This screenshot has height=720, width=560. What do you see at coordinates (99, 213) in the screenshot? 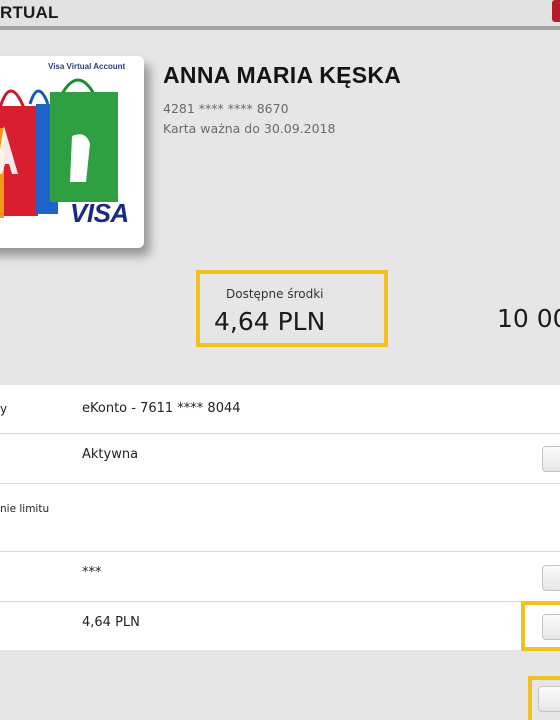
I see `visa-logo: VISA` at bounding box center [99, 213].